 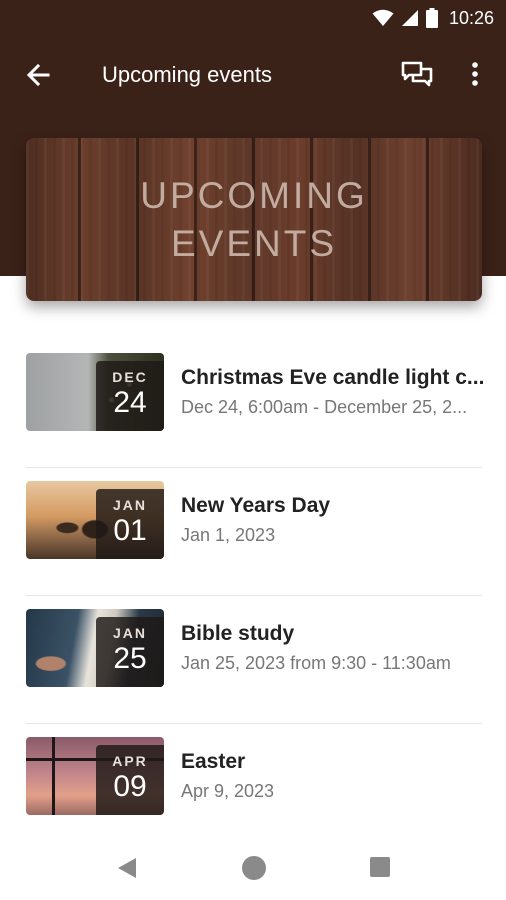 I want to click on back-button, so click(x=39, y=75).